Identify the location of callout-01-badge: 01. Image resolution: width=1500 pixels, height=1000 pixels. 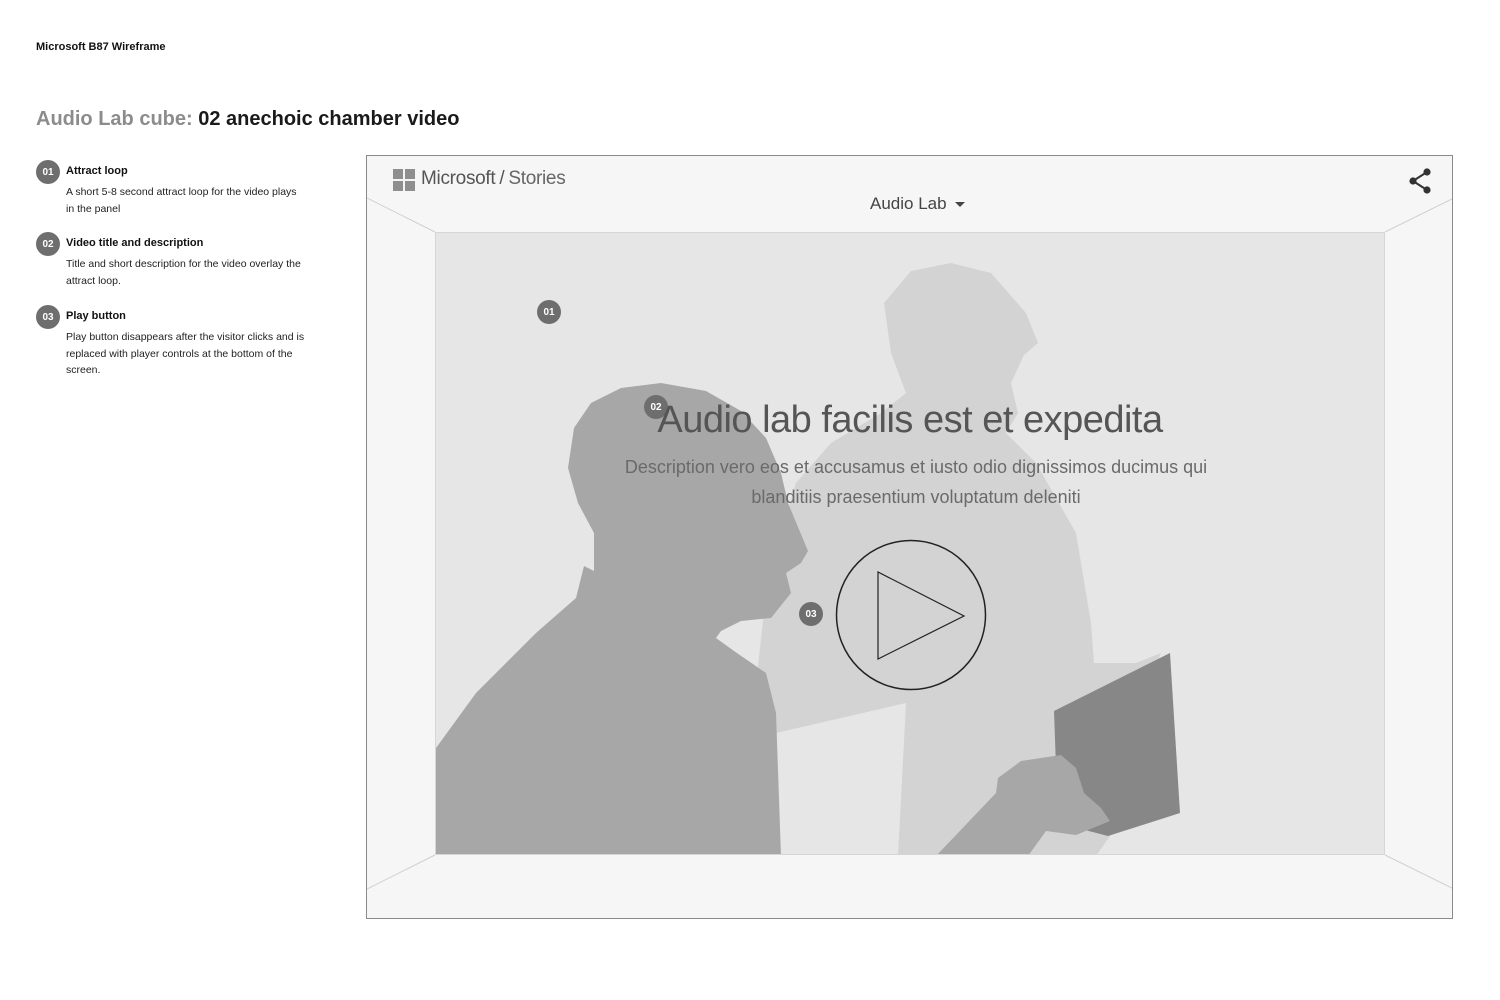
(549, 312).